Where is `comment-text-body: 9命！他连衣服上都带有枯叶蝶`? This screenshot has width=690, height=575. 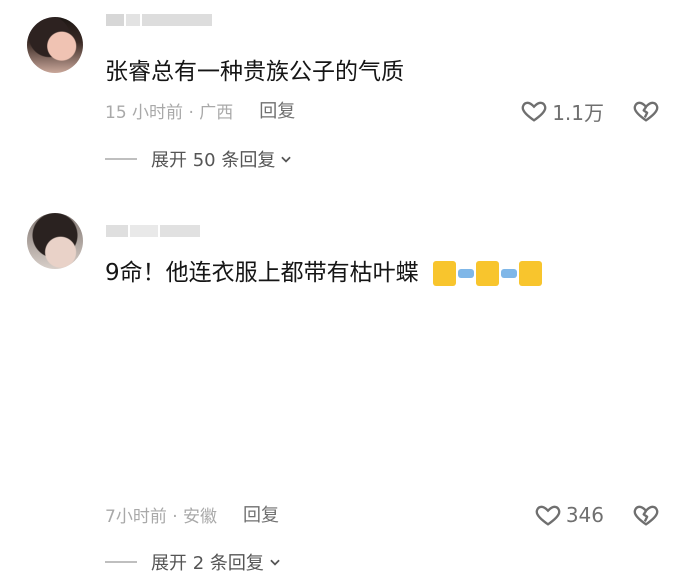 comment-text-body: 9命！他连衣服上都带有枯叶蝶 is located at coordinates (262, 273).